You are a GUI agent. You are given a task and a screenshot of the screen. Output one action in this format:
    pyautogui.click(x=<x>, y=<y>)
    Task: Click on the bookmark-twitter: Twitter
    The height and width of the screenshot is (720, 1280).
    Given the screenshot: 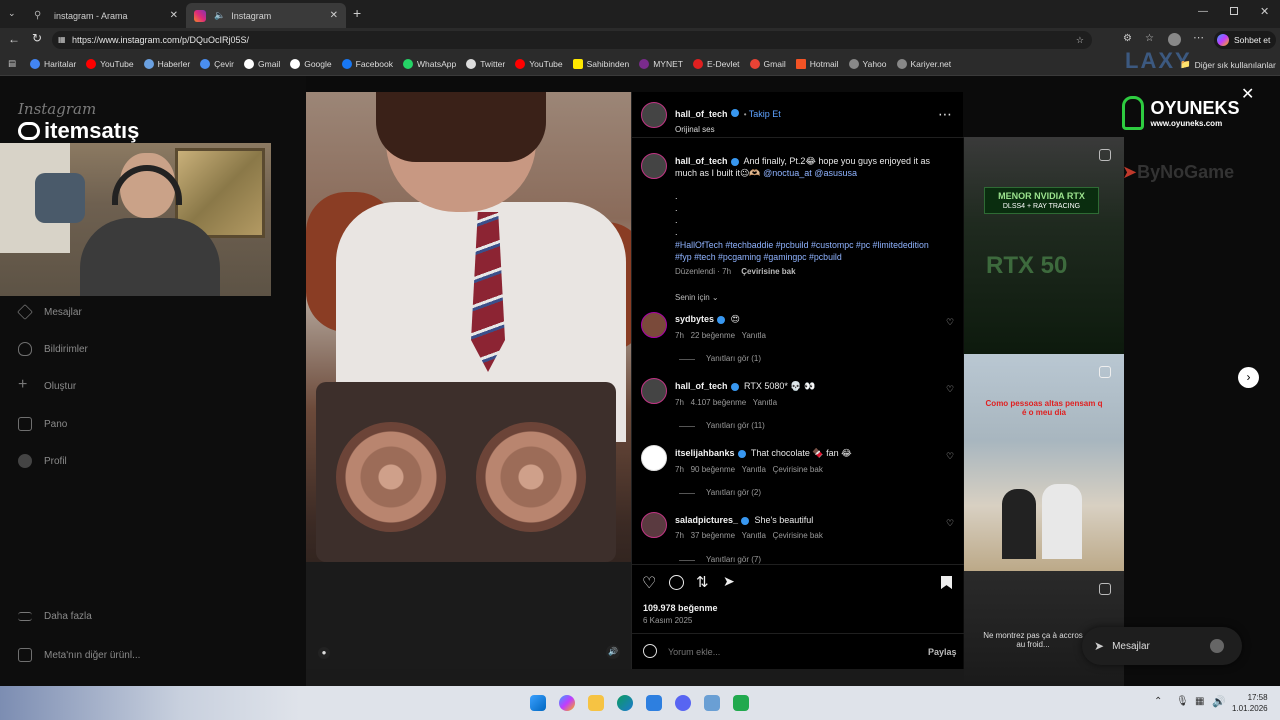 What is the action you would take?
    pyautogui.click(x=485, y=63)
    